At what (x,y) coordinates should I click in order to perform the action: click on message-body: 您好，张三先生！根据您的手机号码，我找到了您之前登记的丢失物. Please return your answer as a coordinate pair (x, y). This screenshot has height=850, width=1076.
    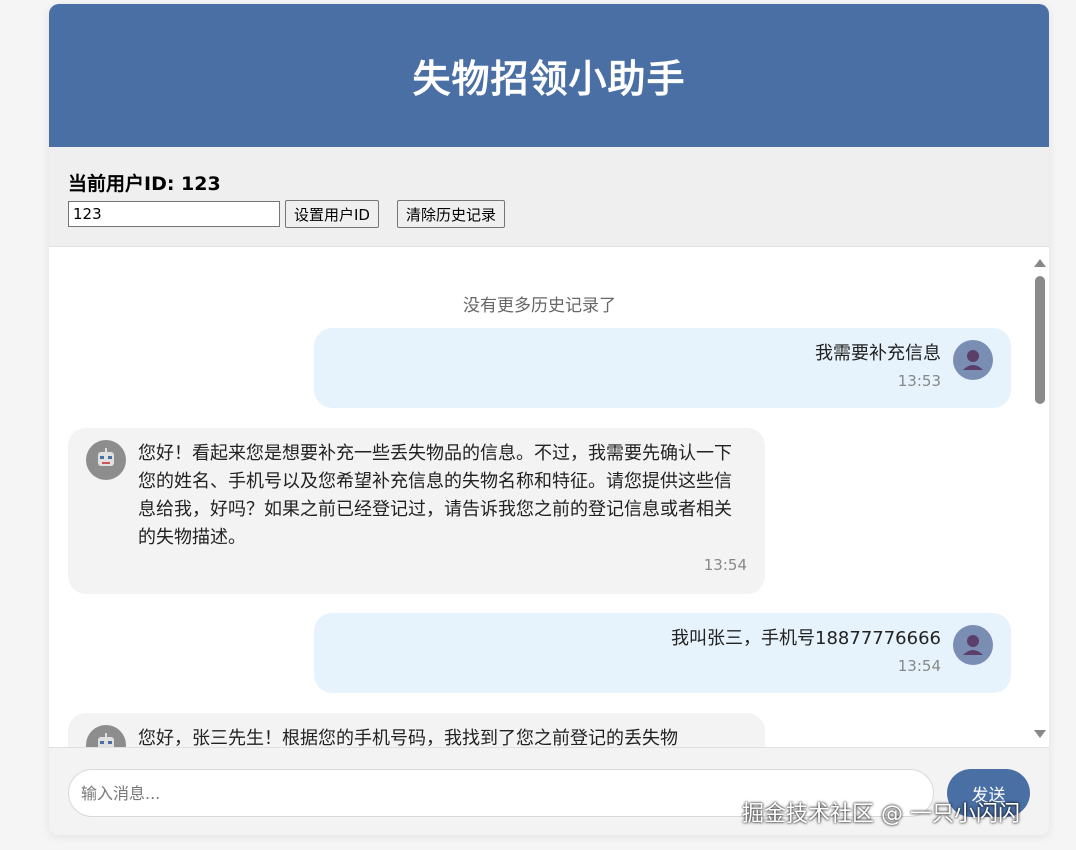
    Looking at the image, I should click on (442, 736).